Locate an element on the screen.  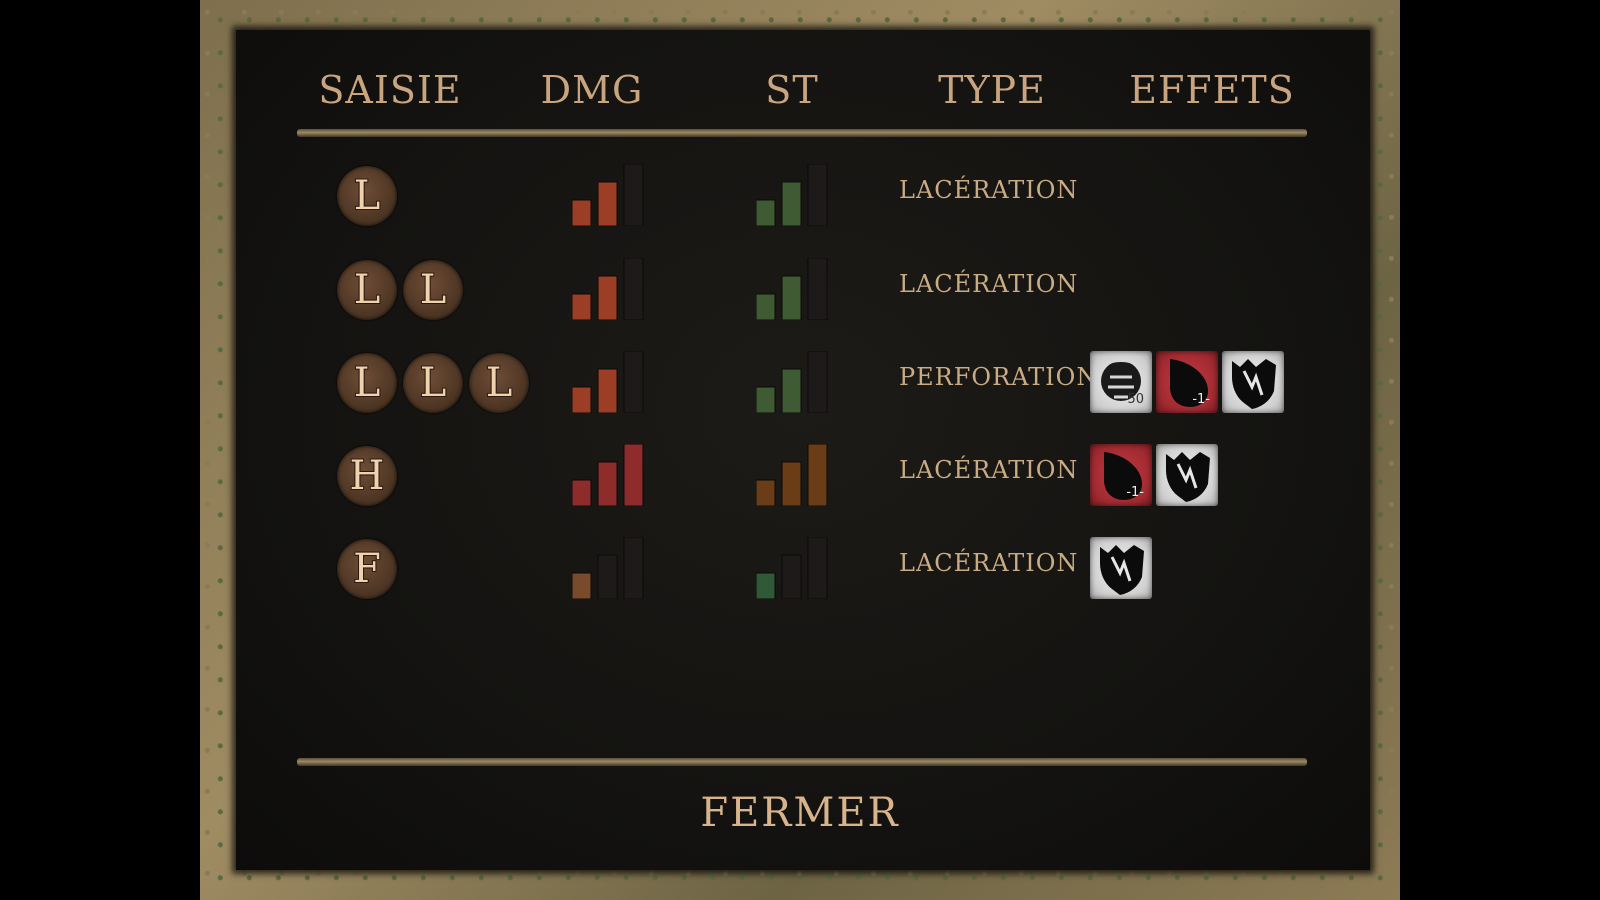
attack-row: L L L PERFORATION 50 -1- is located at coordinates (800, 386).